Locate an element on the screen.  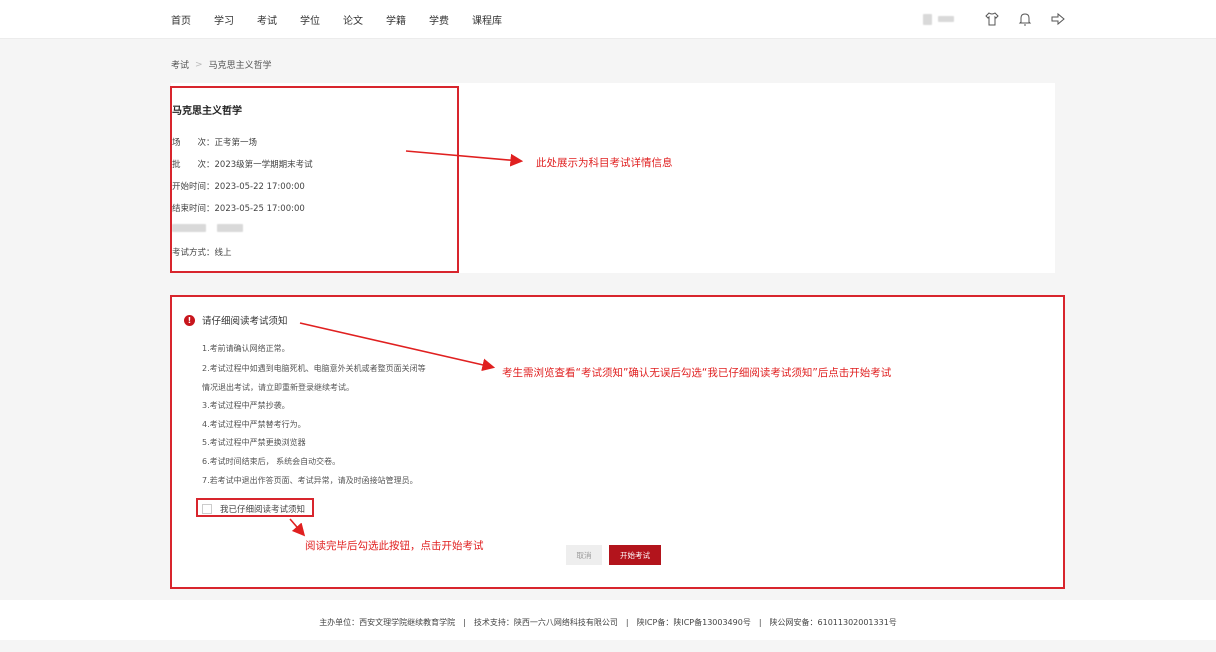
annotation-text-exam-info: 此处展示为科目考试详情信息 is located at coordinates (604, 163).